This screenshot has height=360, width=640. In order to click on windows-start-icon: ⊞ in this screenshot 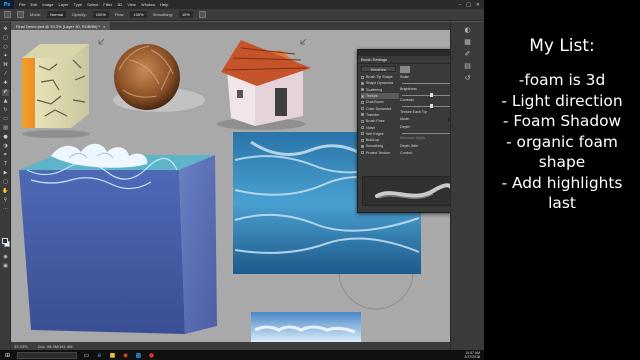, I will do `click(7, 355)`.